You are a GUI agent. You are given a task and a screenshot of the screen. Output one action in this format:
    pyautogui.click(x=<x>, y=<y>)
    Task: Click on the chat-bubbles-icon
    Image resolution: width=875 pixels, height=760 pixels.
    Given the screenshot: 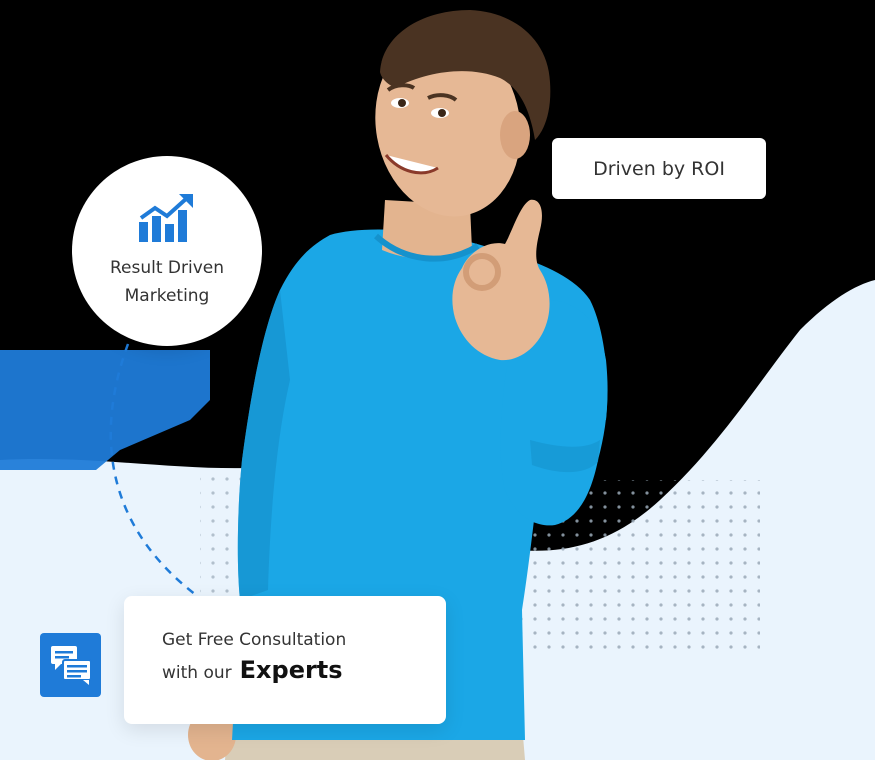 What is the action you would take?
    pyautogui.click(x=71, y=665)
    